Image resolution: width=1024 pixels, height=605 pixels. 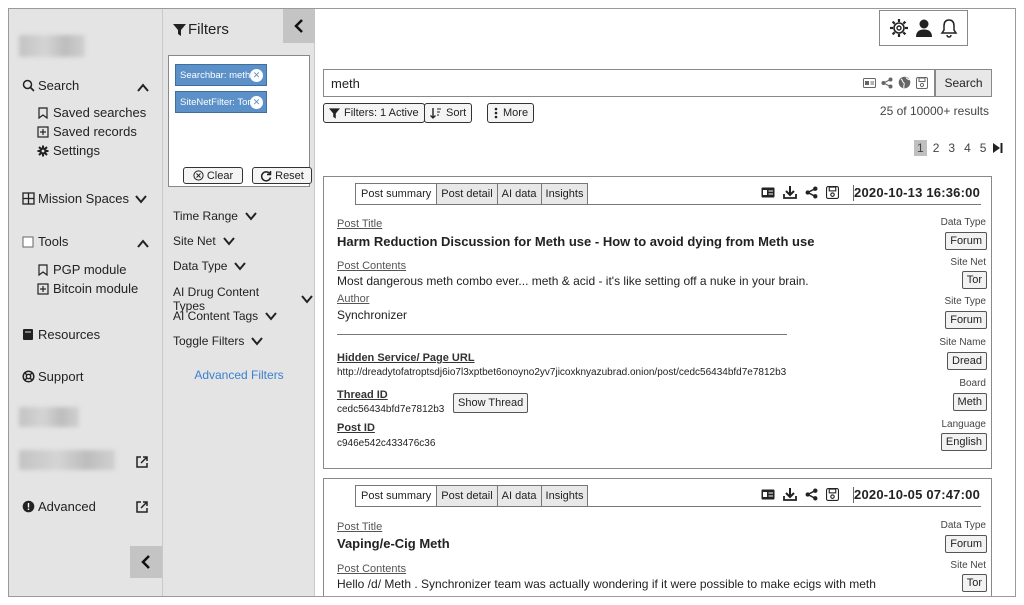 I want to click on collapse-filters-button, so click(x=299, y=26).